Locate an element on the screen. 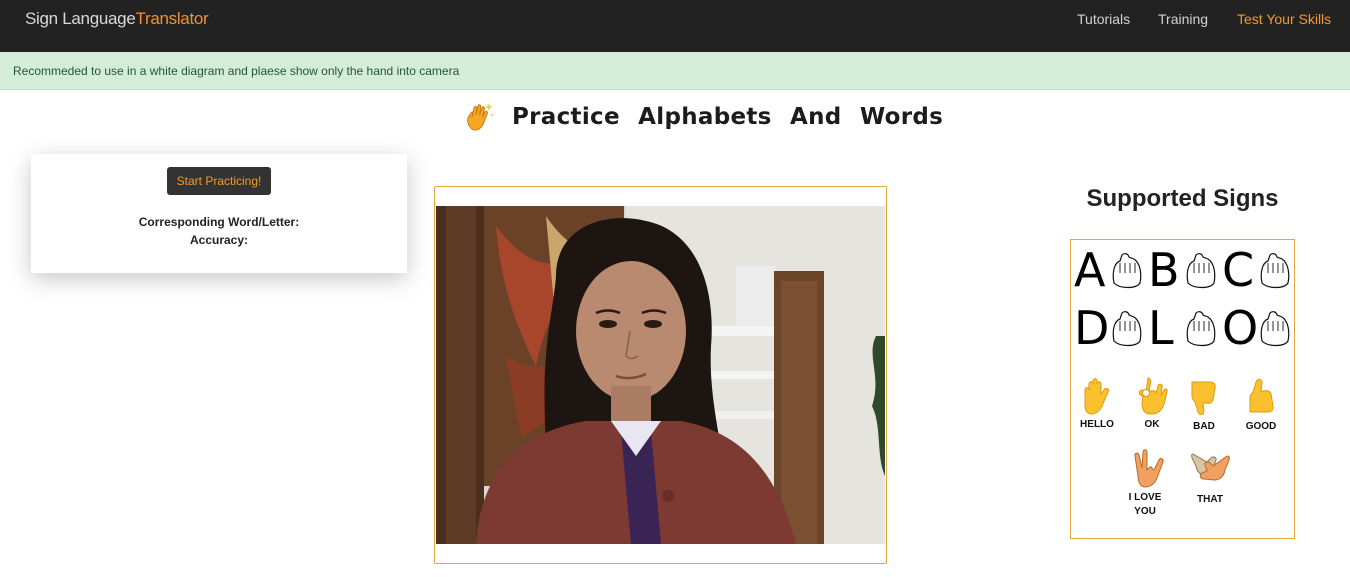  letter-sign-a: A is located at coordinates (1108, 270).